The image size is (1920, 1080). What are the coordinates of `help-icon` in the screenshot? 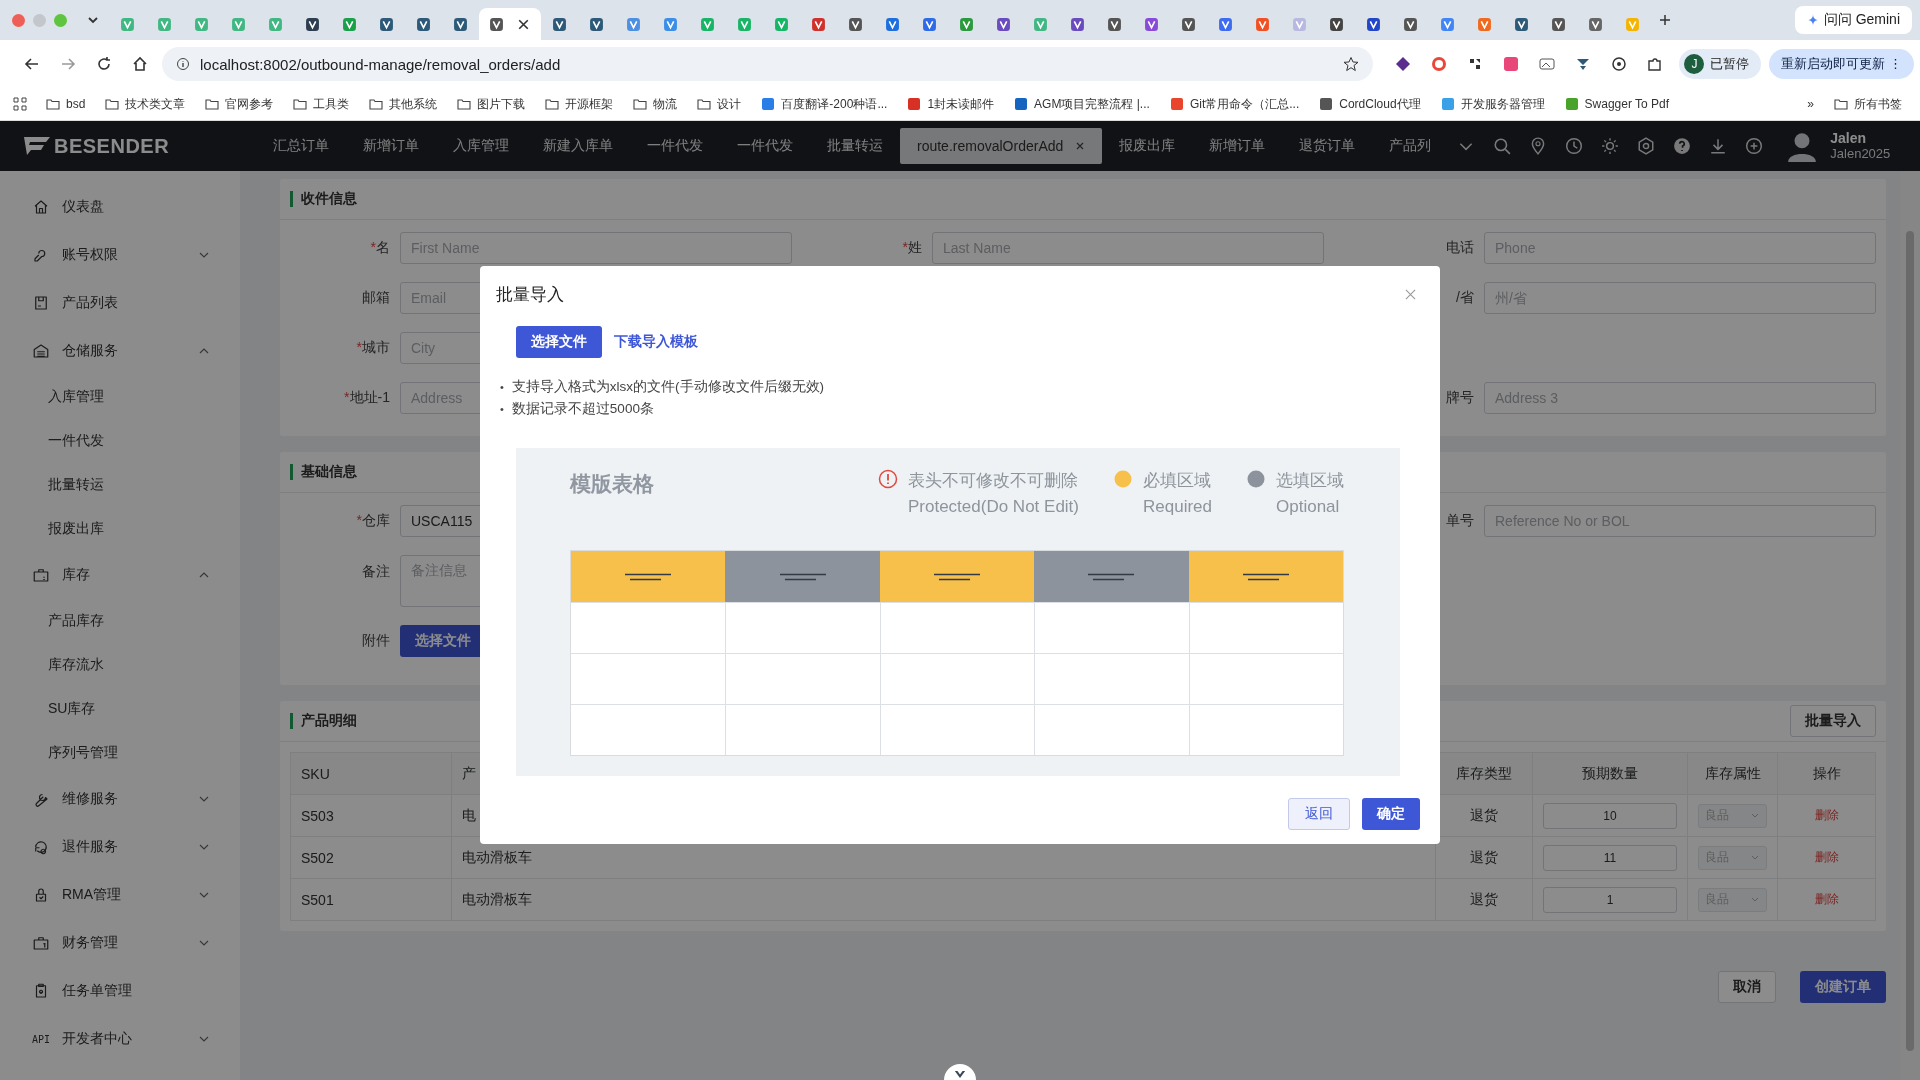 It's located at (1682, 146).